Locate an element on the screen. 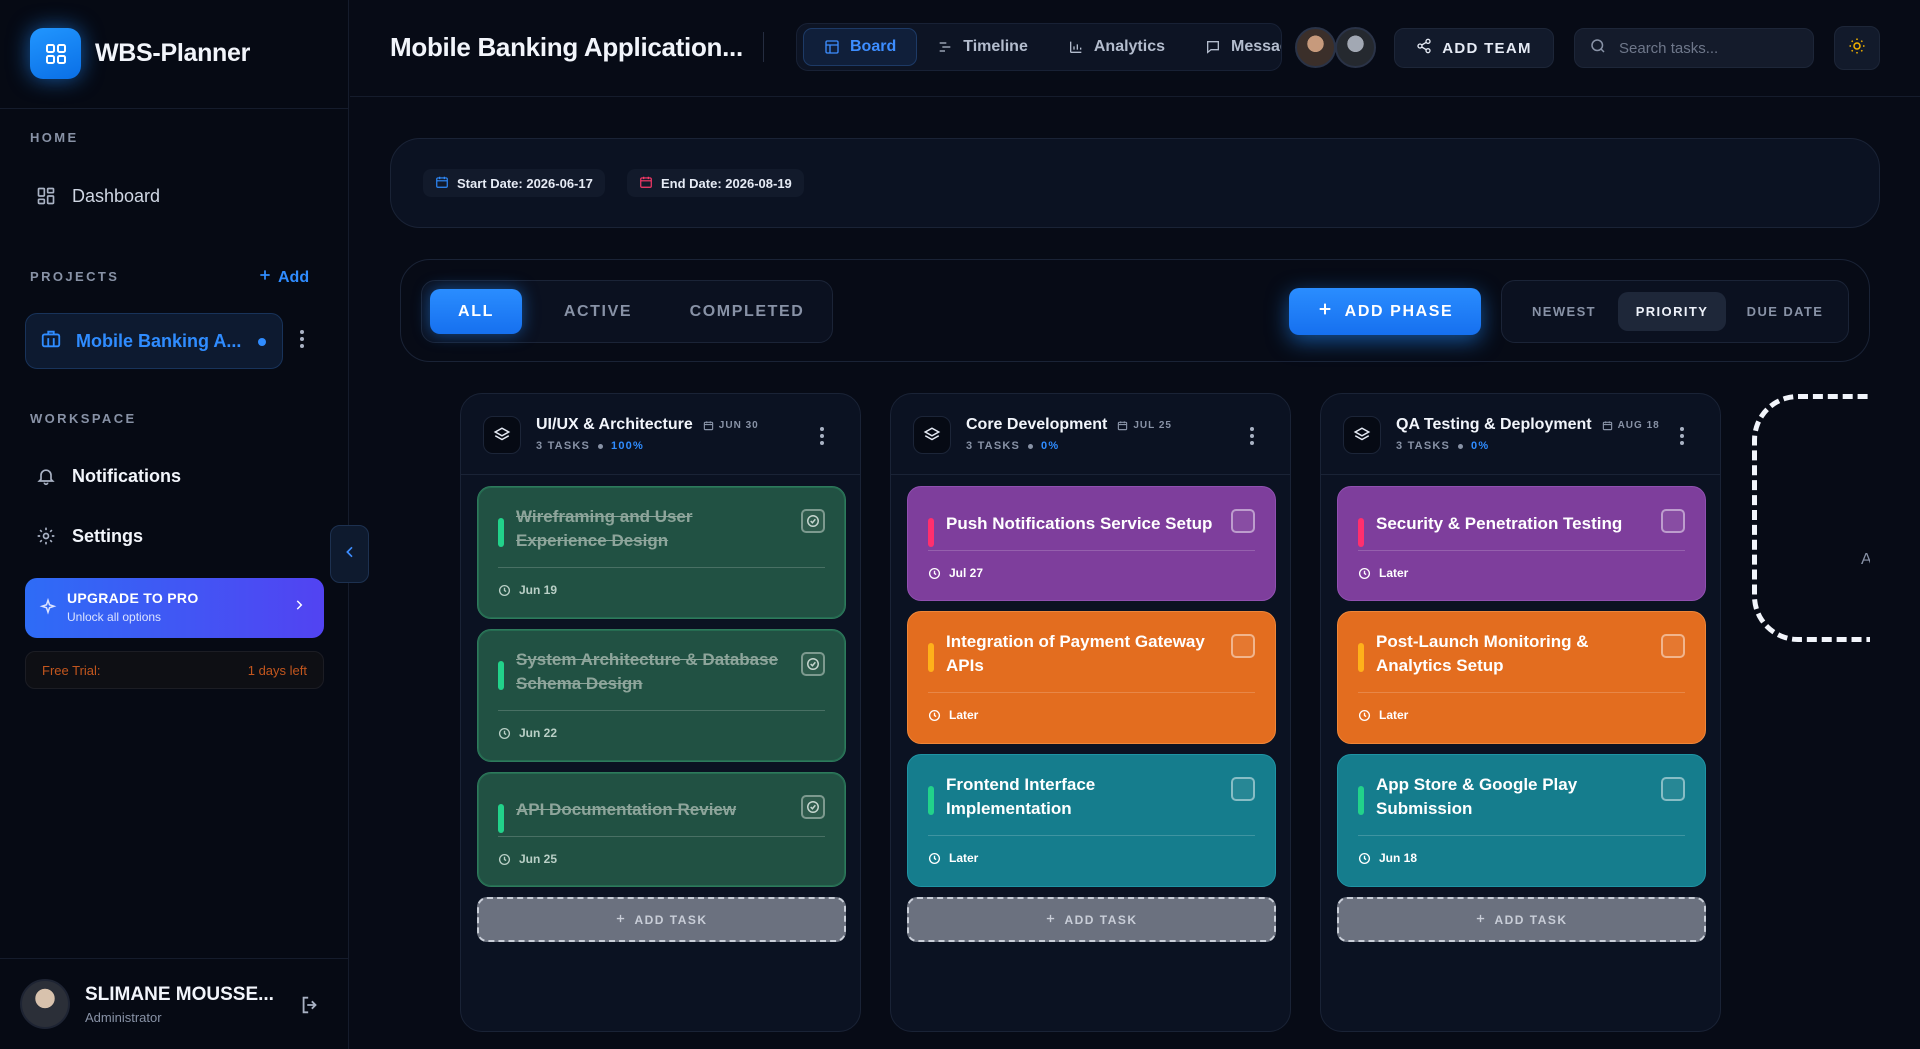 This screenshot has width=1920, height=1049. phase-stats: 3 TASKS 0% is located at coordinates (1442, 446).